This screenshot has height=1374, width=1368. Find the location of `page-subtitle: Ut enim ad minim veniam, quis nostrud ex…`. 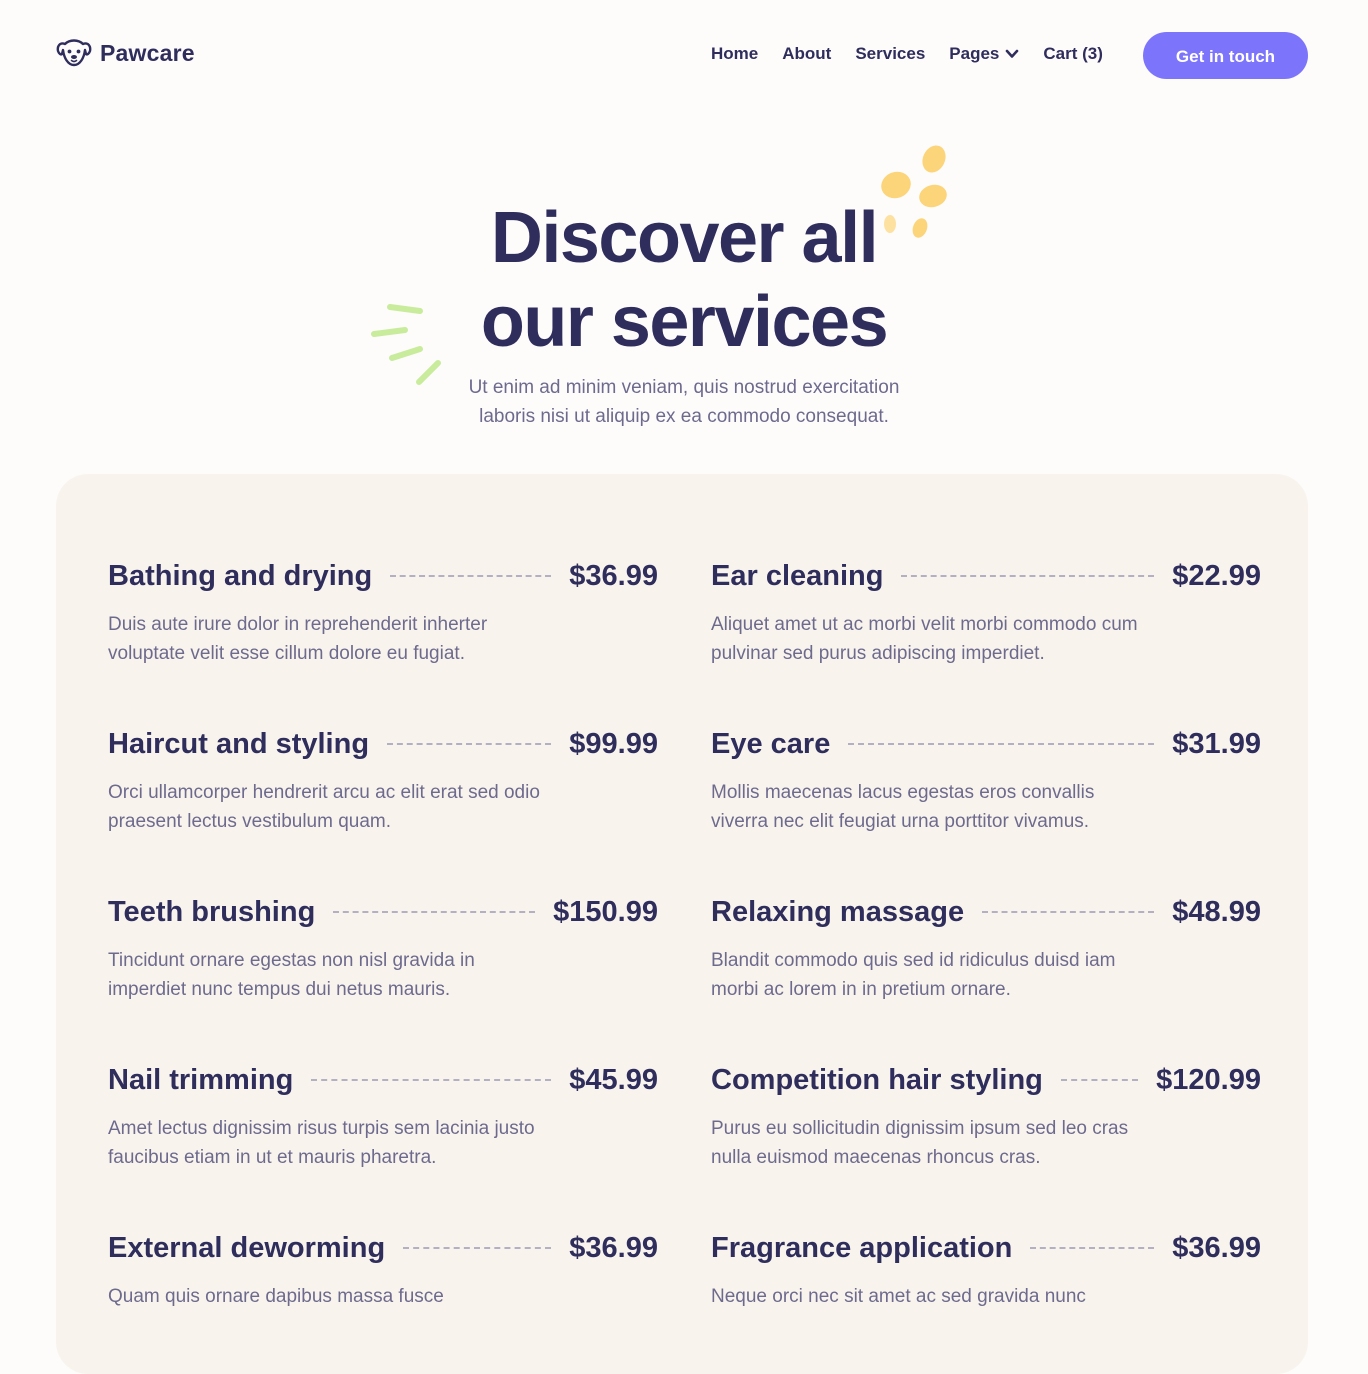

page-subtitle: Ut enim ad minim veniam, quis nostrud ex… is located at coordinates (684, 402).